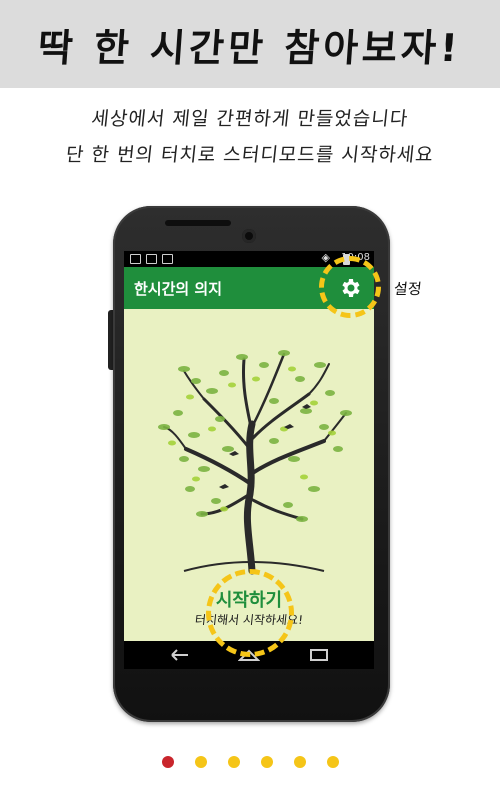 Image resolution: width=500 pixels, height=800 pixels. What do you see at coordinates (350, 287) in the screenshot?
I see `settings-highlight-ring` at bounding box center [350, 287].